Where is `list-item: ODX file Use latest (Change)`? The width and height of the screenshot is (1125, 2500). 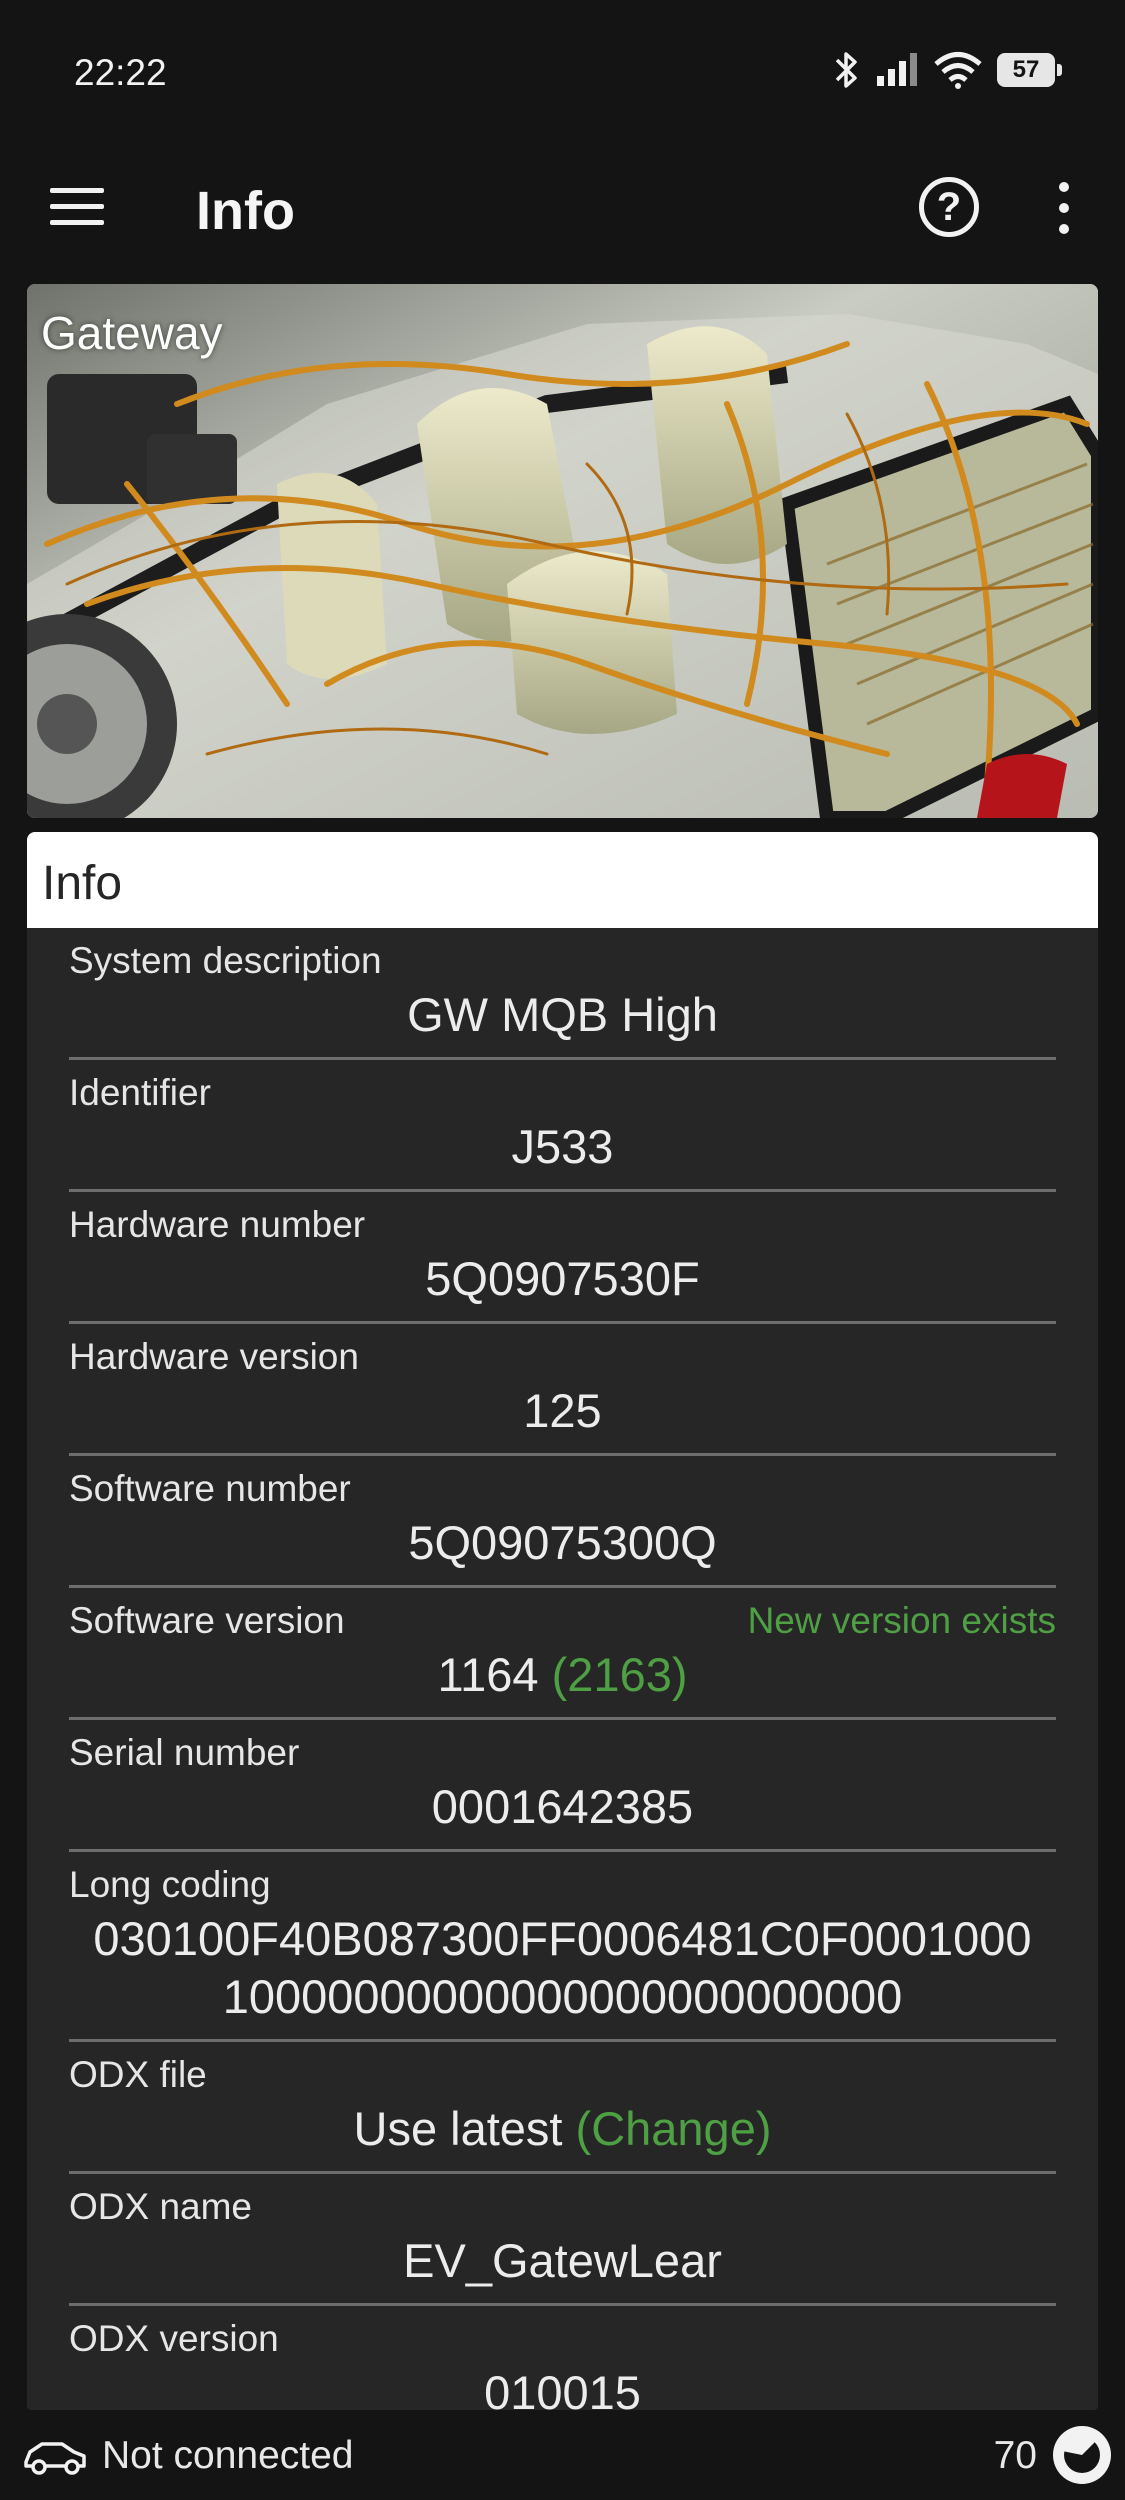
list-item: ODX file Use latest (Change) is located at coordinates (562, 2108).